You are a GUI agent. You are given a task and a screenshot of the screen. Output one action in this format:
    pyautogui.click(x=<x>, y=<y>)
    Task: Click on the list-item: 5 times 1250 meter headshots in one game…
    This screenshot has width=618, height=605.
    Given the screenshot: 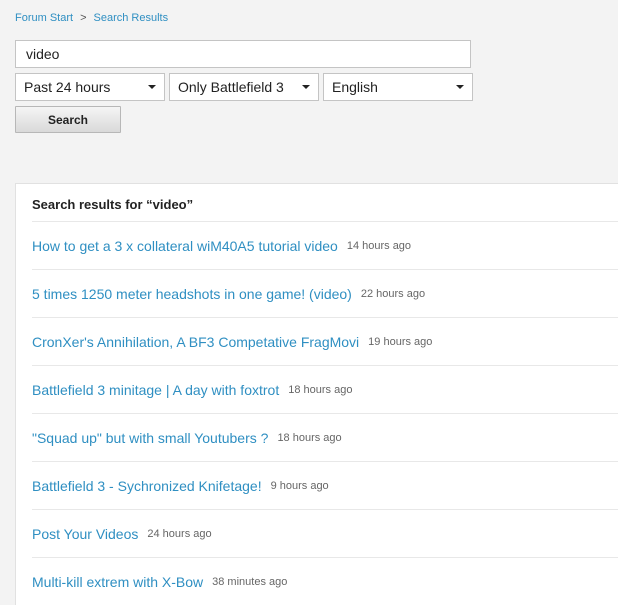 What is the action you would take?
    pyautogui.click(x=325, y=293)
    